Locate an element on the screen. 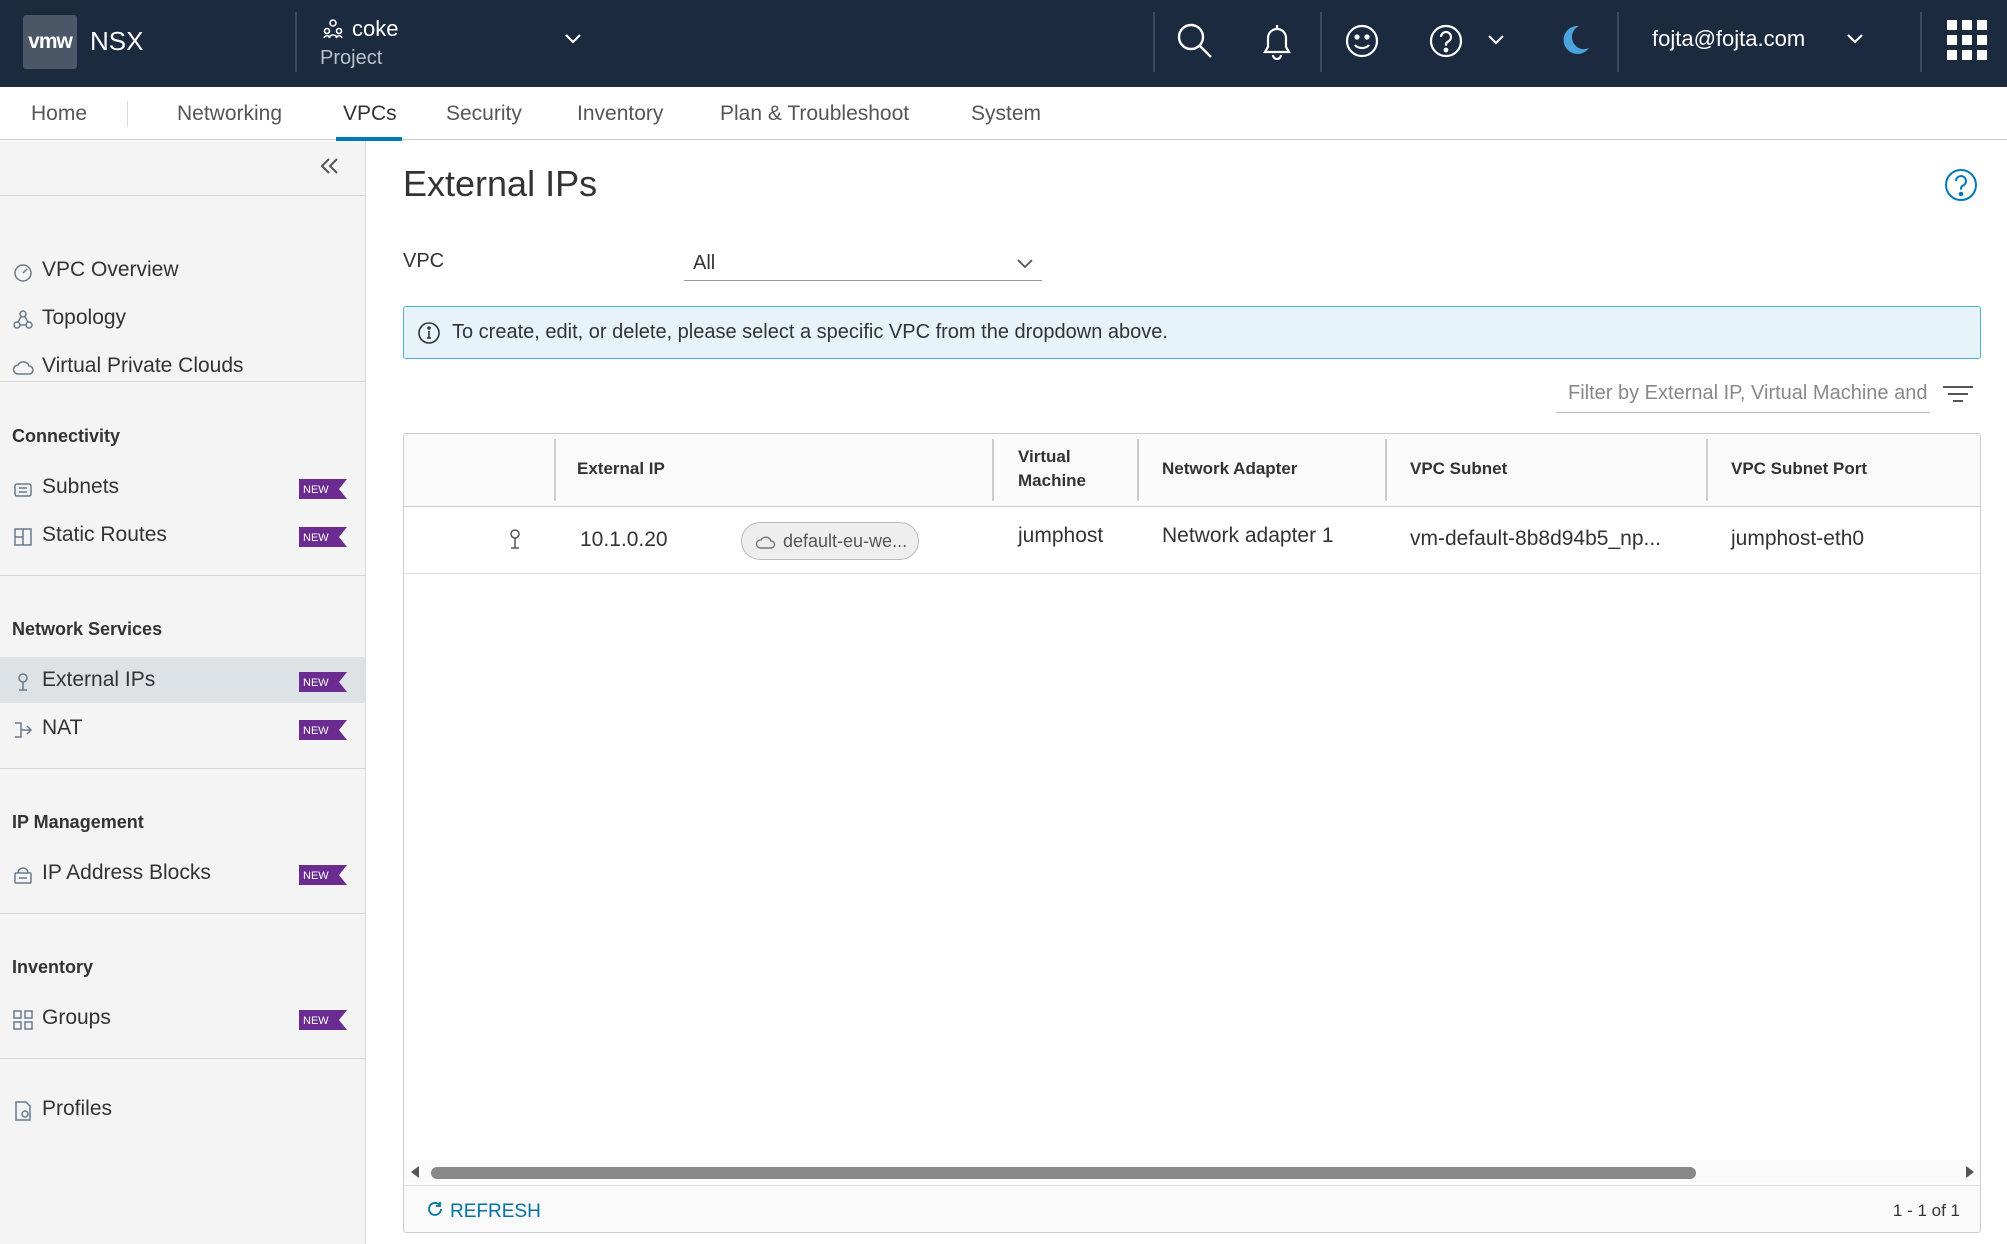 This screenshot has height=1244, width=2007. sidebar-item-external-ips: External IPs NEW is located at coordinates (183, 680).